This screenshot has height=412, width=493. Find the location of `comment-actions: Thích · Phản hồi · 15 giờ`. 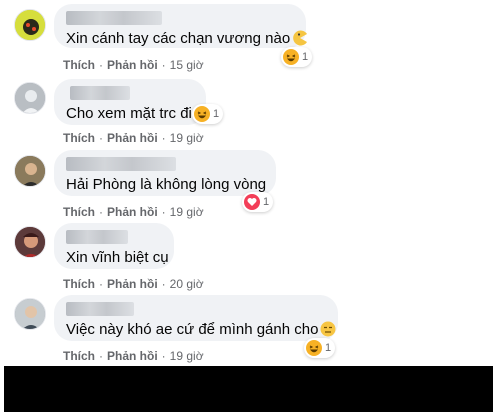

comment-actions: Thích · Phản hồi · 15 giờ is located at coordinates (133, 65).